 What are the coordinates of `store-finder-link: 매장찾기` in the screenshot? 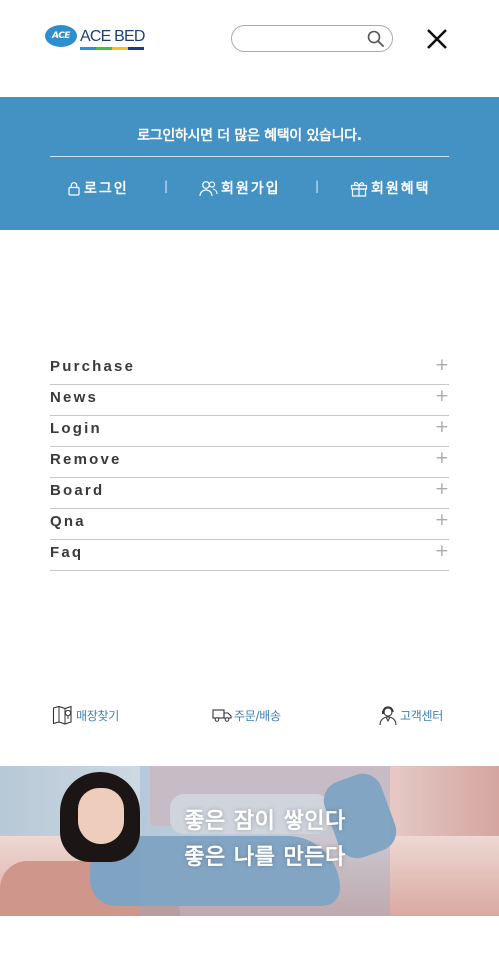 It's located at (85, 715).